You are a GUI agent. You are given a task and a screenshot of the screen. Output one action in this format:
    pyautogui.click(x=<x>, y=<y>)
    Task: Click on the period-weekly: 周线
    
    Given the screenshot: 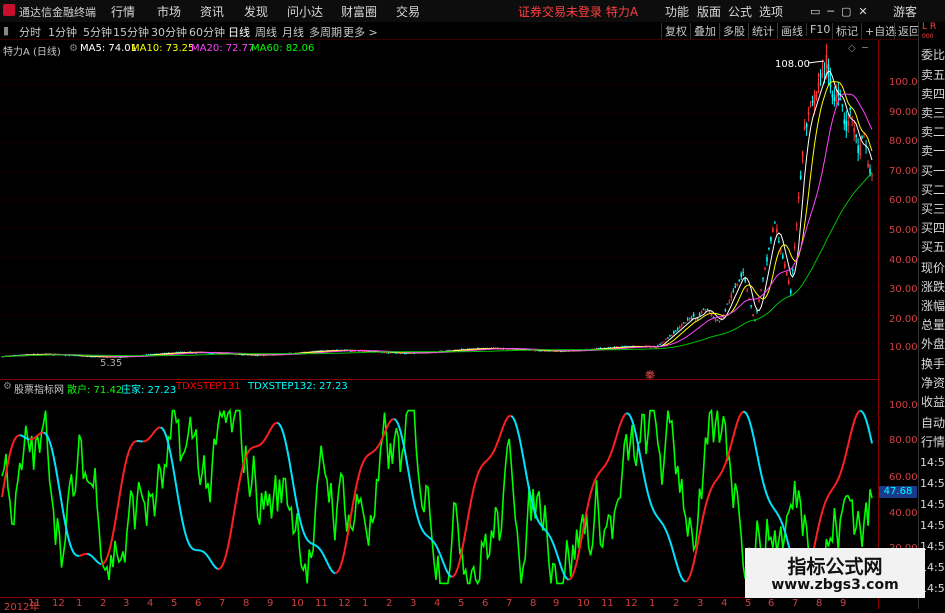 What is the action you would take?
    pyautogui.click(x=266, y=32)
    